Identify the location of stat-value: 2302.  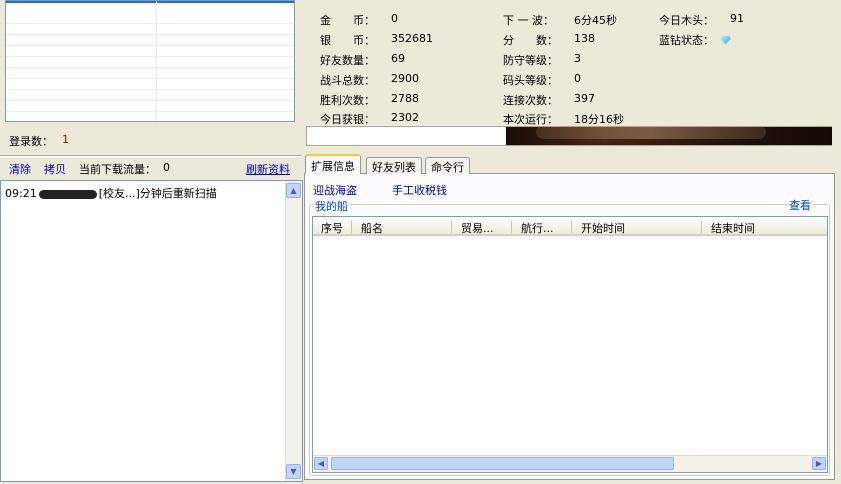
(405, 117).